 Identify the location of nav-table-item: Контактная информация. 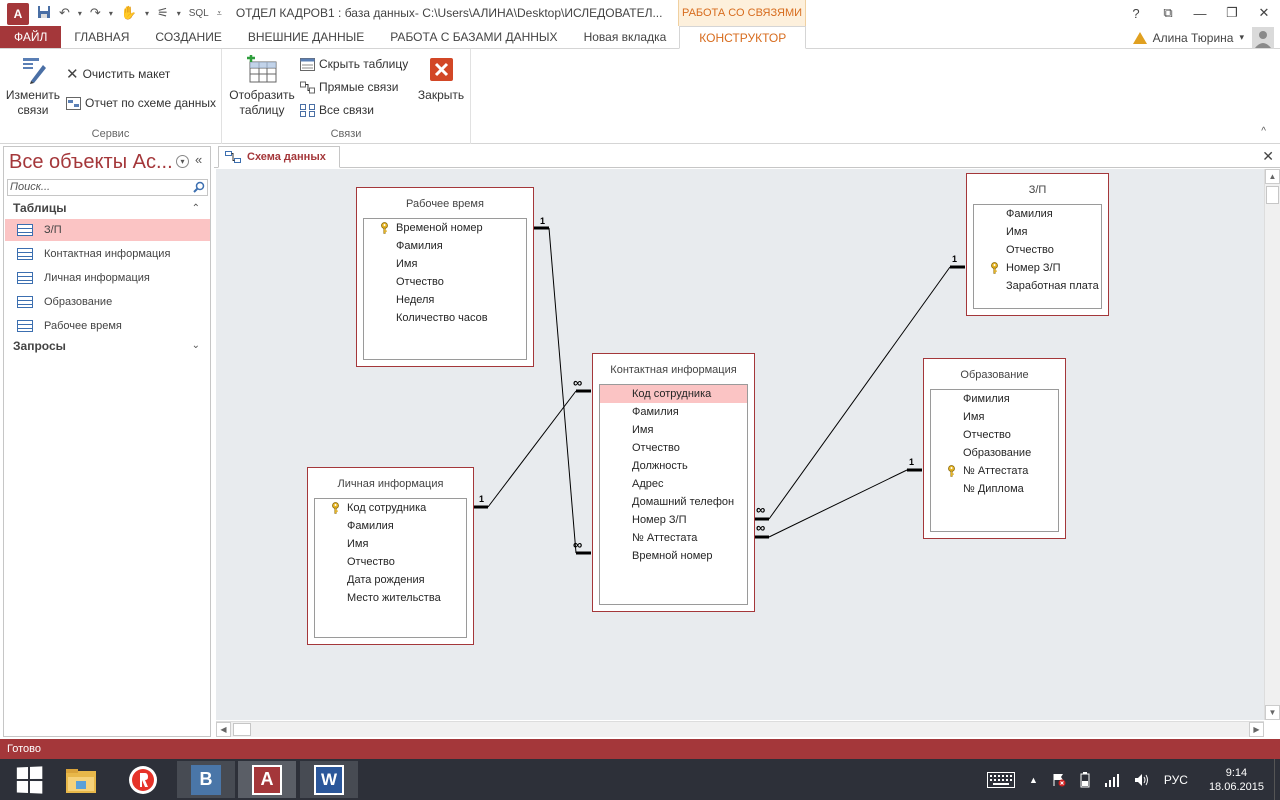
(107, 254).